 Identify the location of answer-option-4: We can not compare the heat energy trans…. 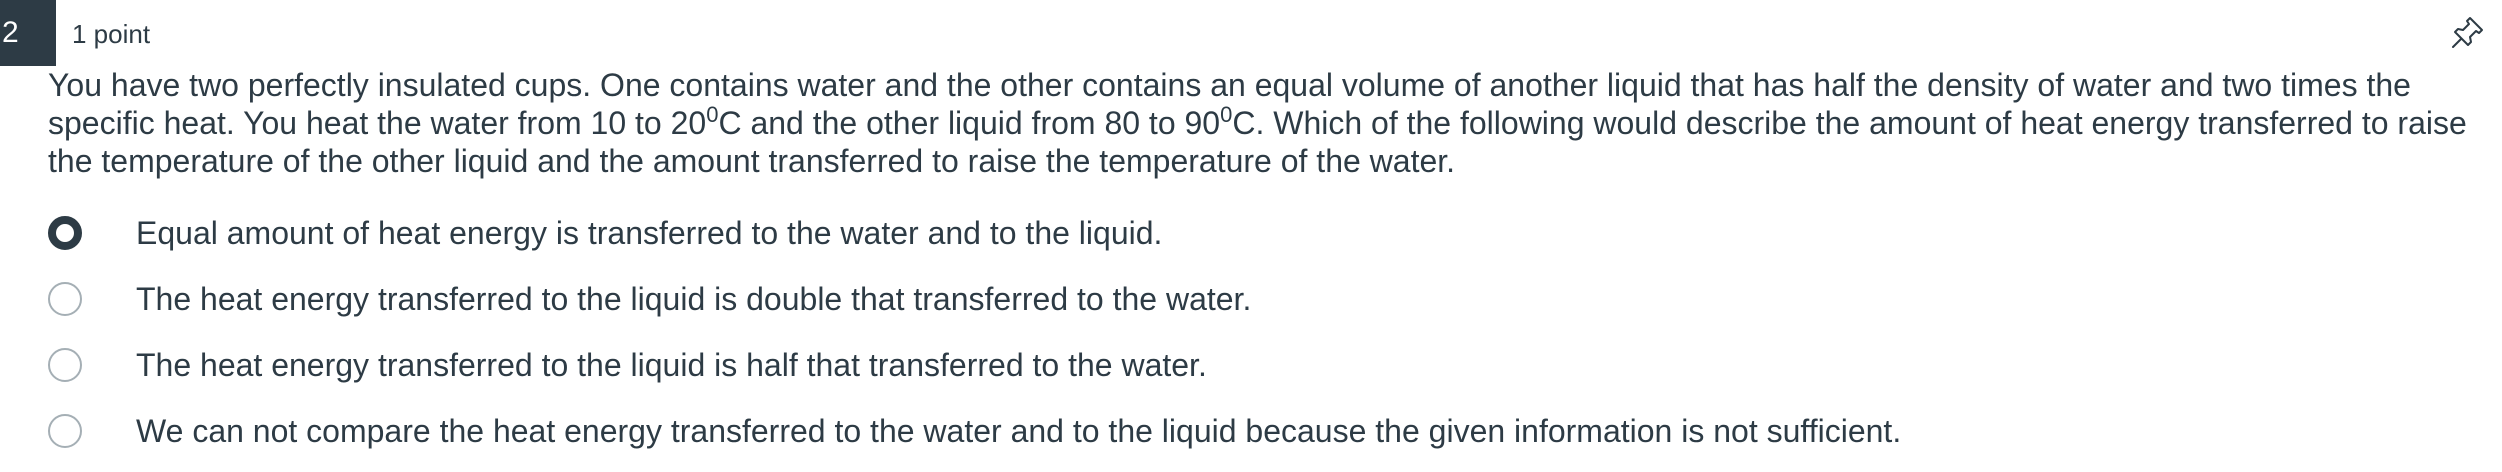
(1268, 431).